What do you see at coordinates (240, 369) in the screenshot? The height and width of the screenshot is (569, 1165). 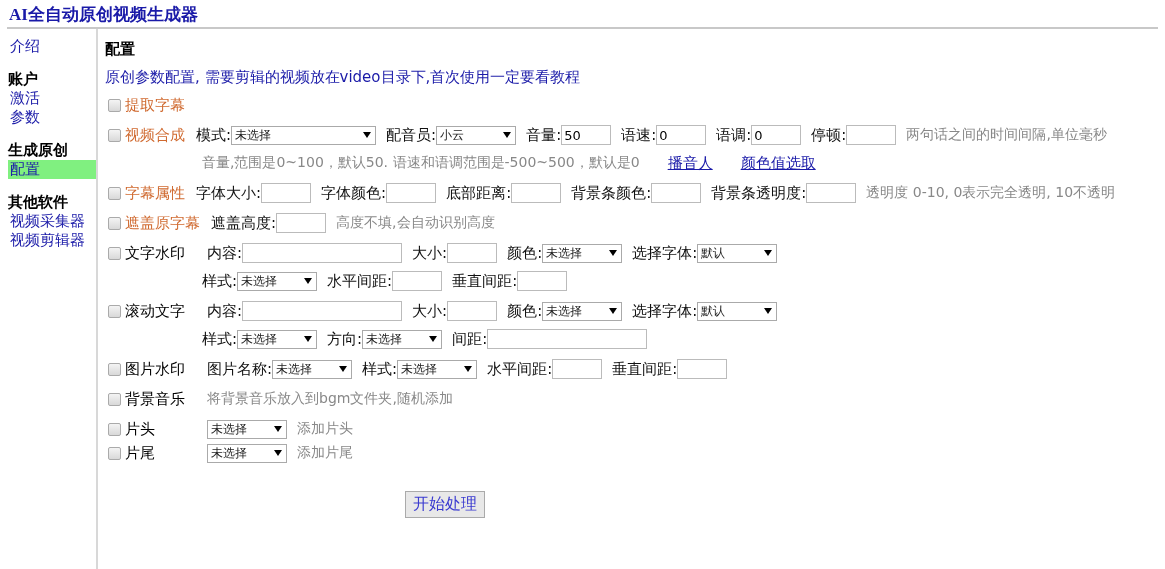 I see `field-label: 图片名称:` at bounding box center [240, 369].